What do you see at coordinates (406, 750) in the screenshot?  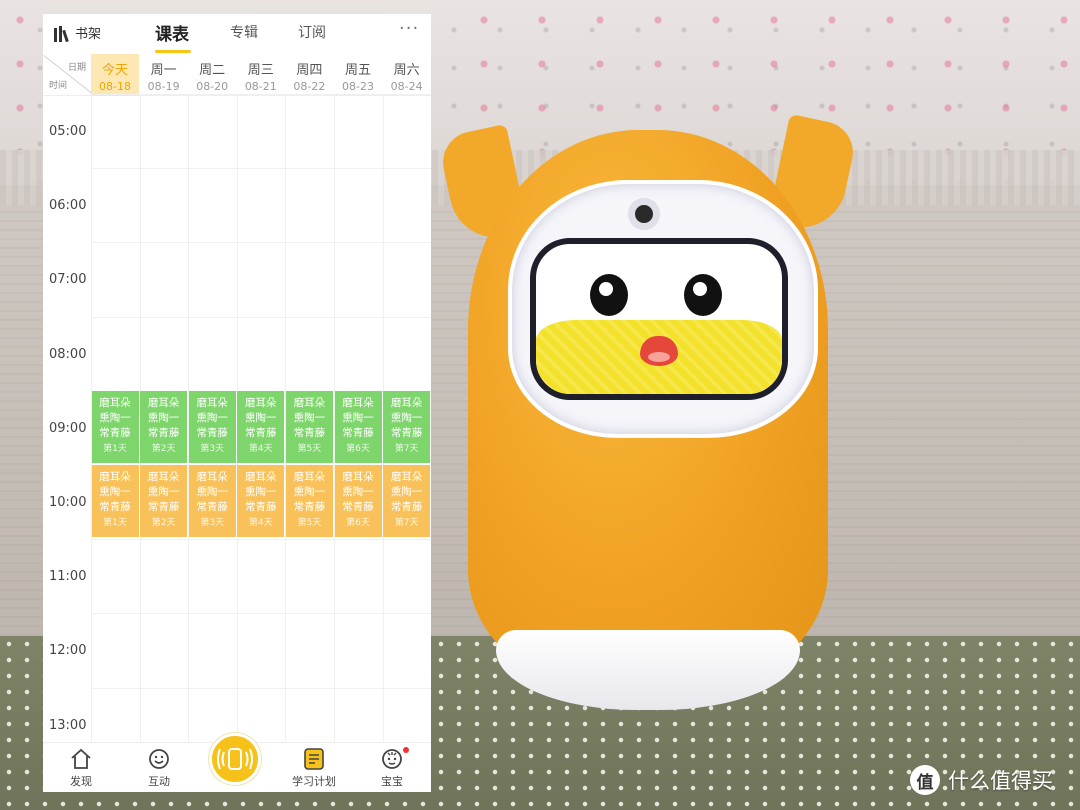 I see `notification-dot` at bounding box center [406, 750].